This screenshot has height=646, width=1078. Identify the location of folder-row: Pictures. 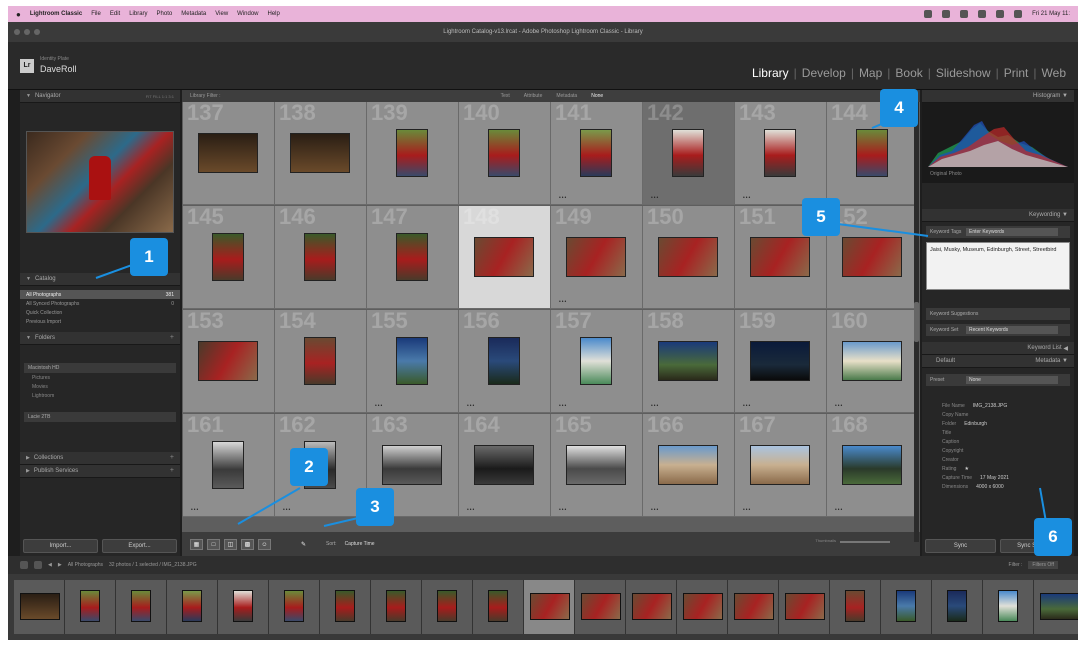
(100, 377).